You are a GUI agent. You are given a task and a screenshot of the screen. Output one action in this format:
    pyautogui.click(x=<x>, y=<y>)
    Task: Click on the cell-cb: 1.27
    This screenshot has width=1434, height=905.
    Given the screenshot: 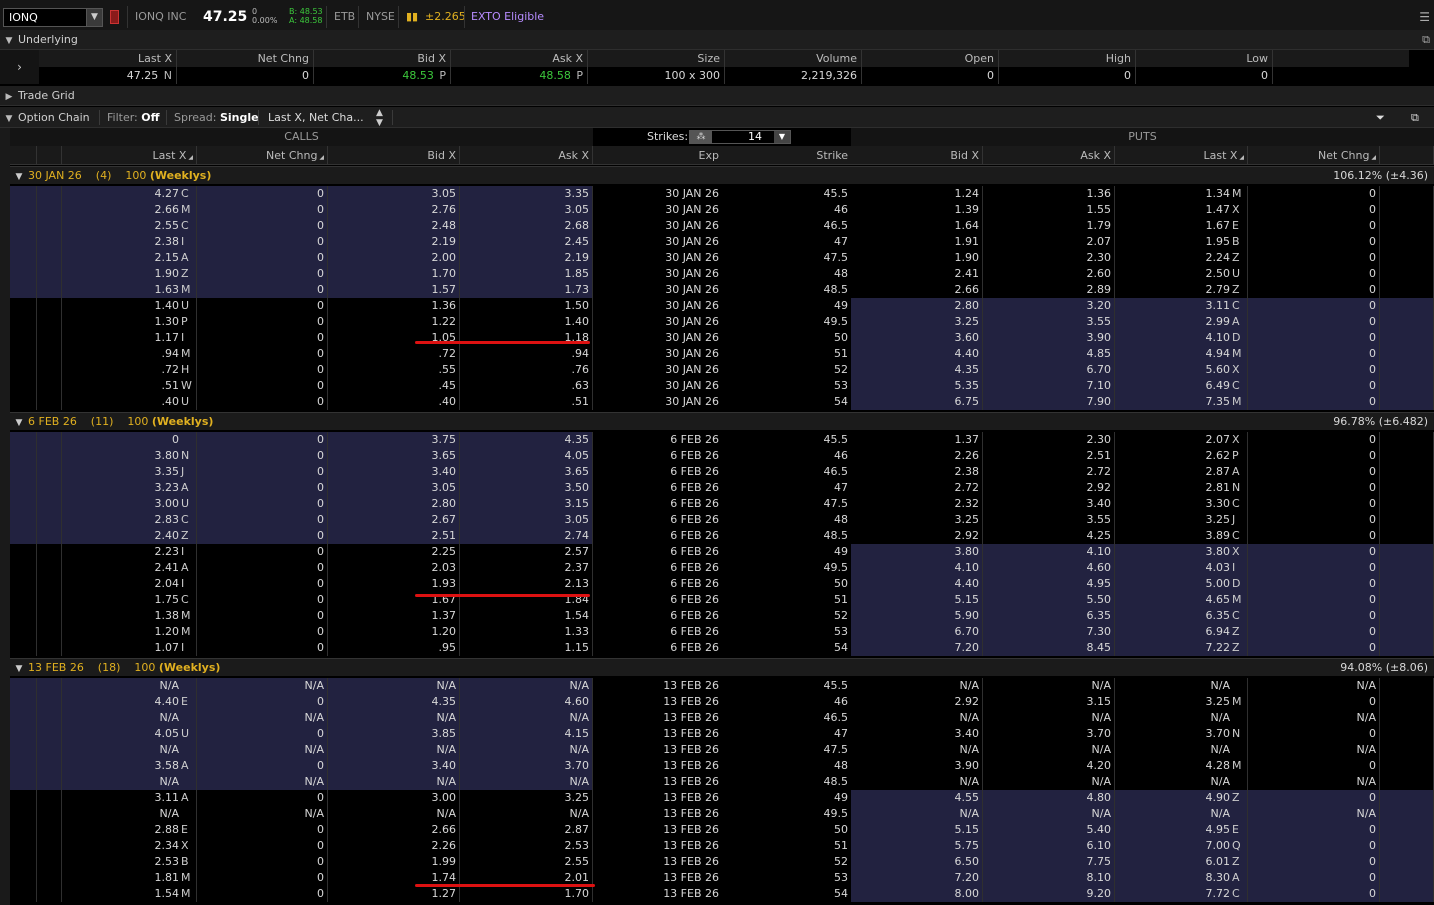 What is the action you would take?
    pyautogui.click(x=394, y=894)
    